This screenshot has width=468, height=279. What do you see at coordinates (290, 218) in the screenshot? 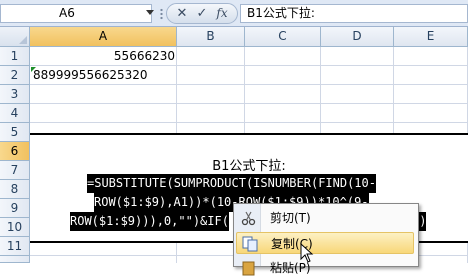
I see `menu-item-label: 剪切(T)` at bounding box center [290, 218].